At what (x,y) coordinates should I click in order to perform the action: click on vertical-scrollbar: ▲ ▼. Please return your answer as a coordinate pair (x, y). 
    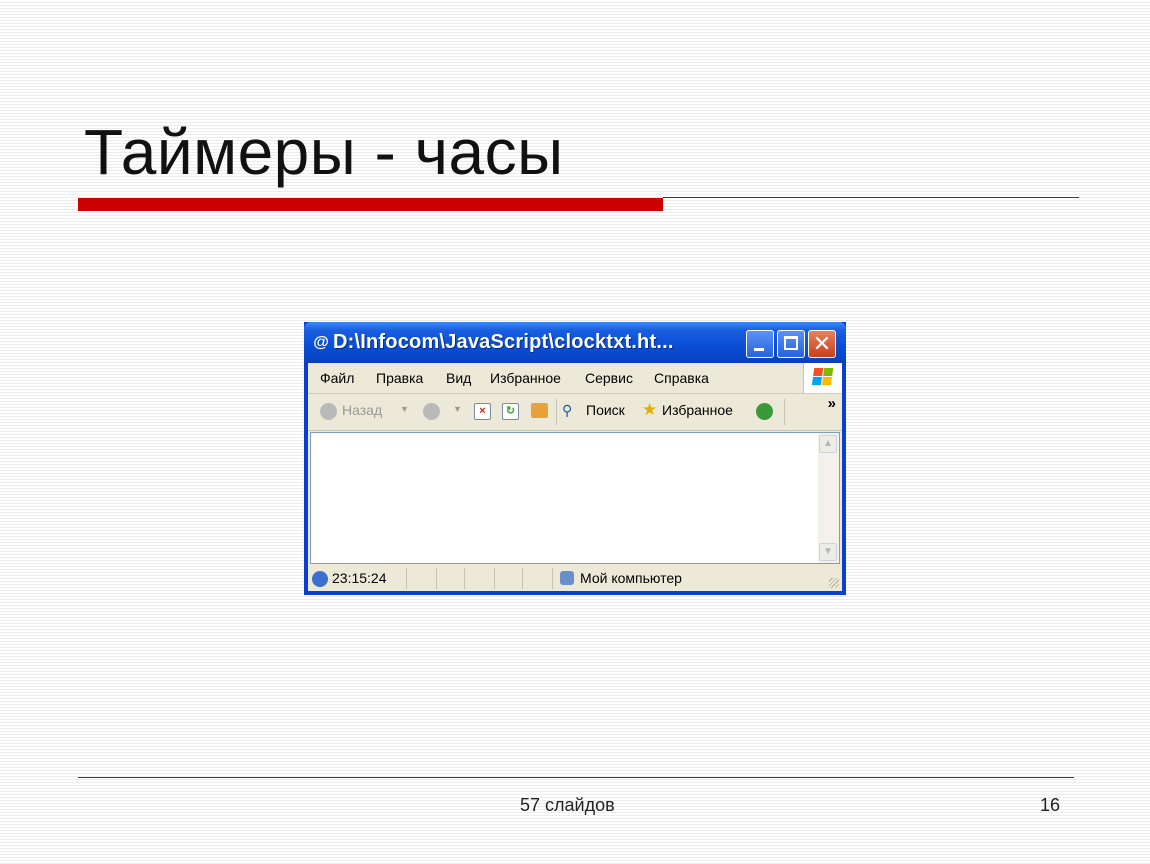
    Looking at the image, I should click on (828, 498).